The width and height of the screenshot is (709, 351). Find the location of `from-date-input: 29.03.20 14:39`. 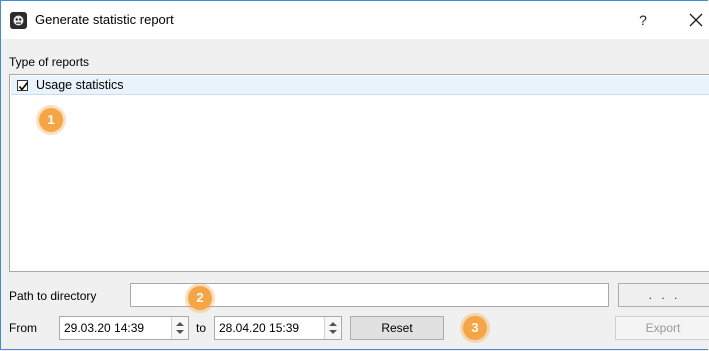

from-date-input: 29.03.20 14:39 is located at coordinates (124, 328).